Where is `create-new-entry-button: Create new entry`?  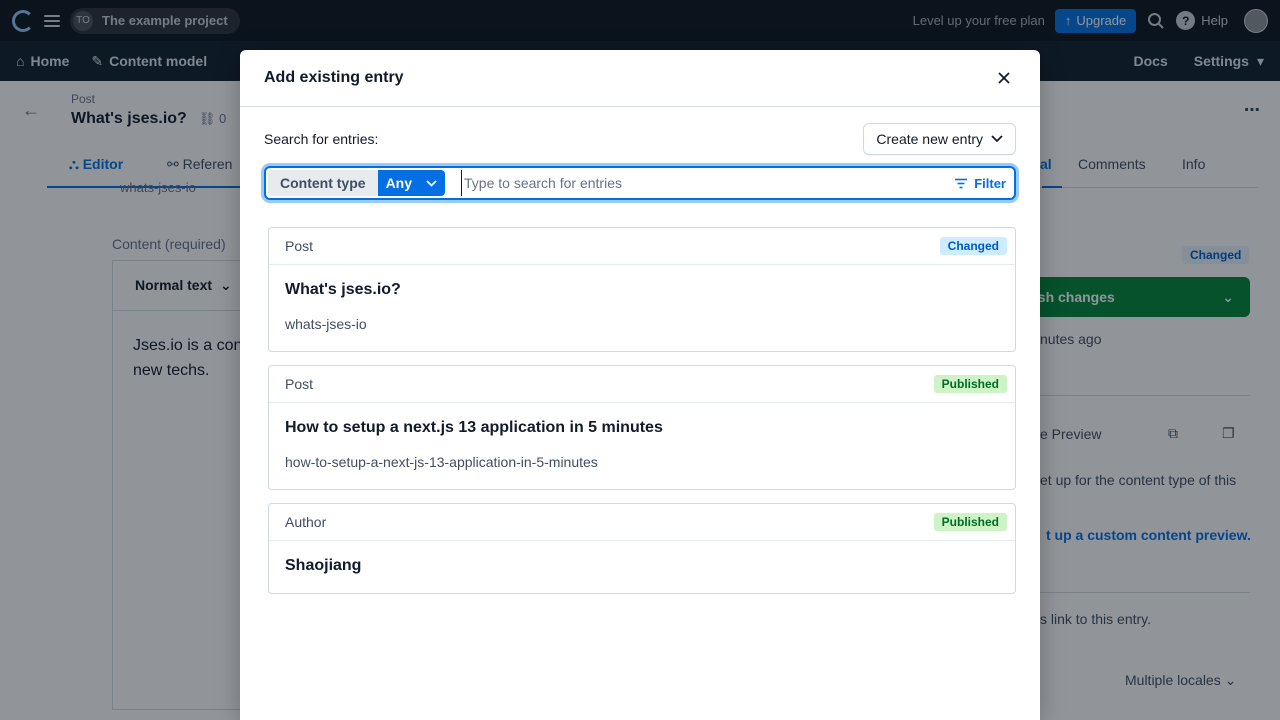 create-new-entry-button: Create new entry is located at coordinates (939, 139).